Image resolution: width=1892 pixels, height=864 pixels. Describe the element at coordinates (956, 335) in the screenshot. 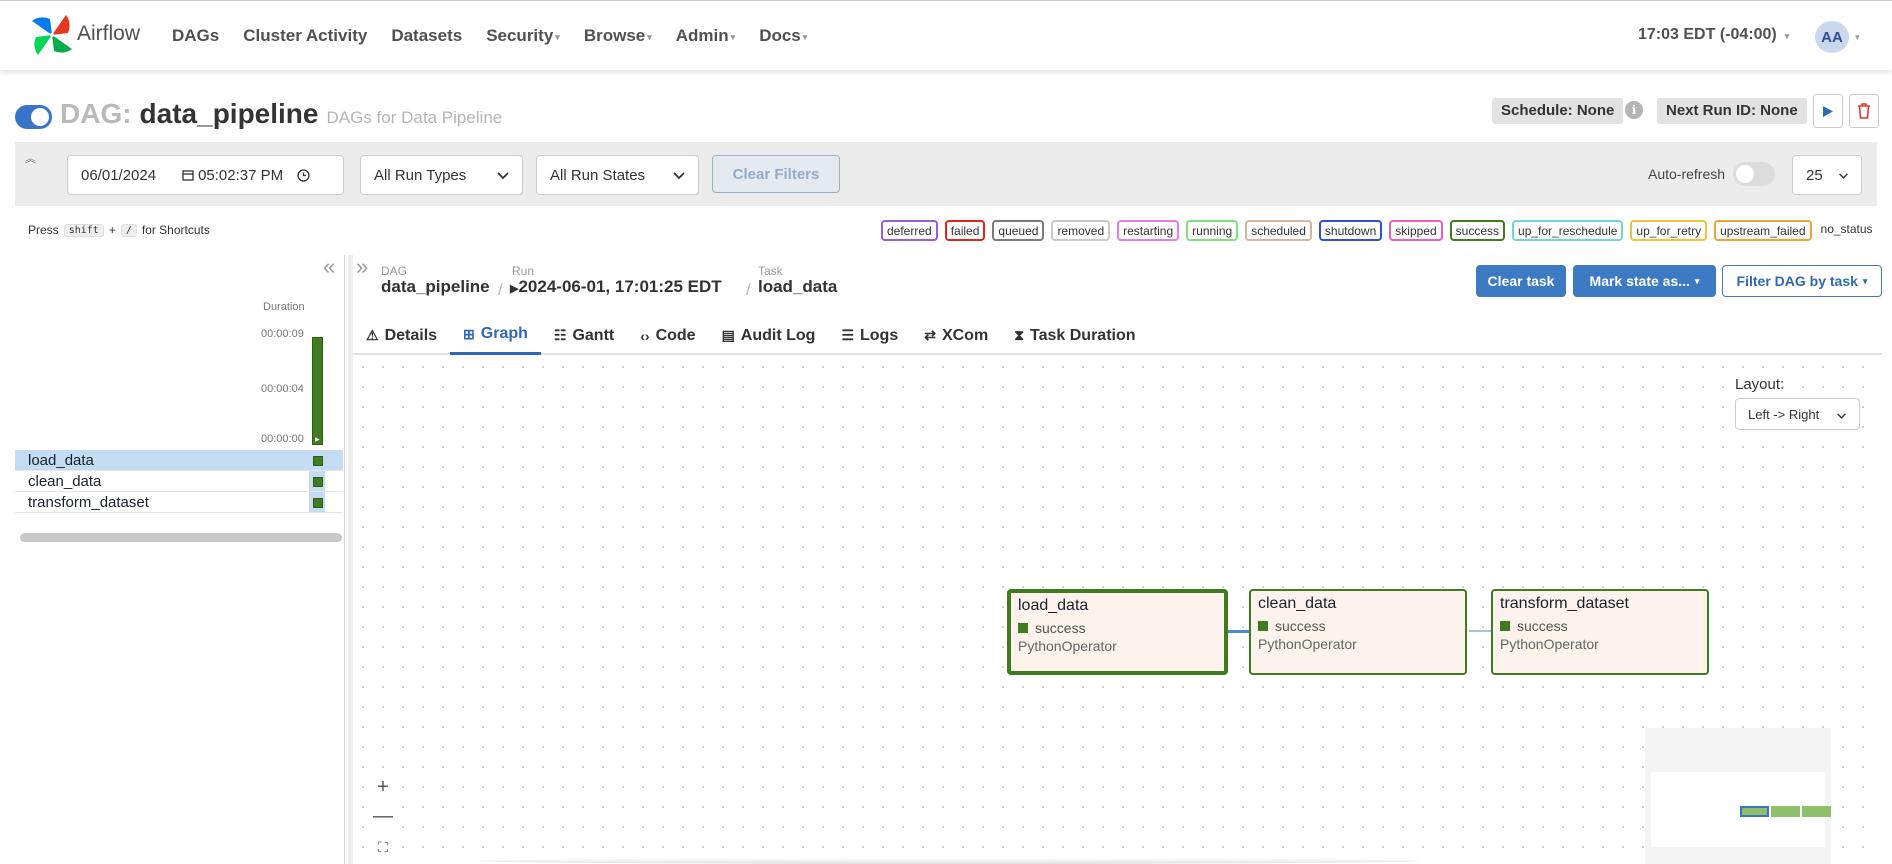

I see `tab-xcom: ⇄ XCom` at that location.